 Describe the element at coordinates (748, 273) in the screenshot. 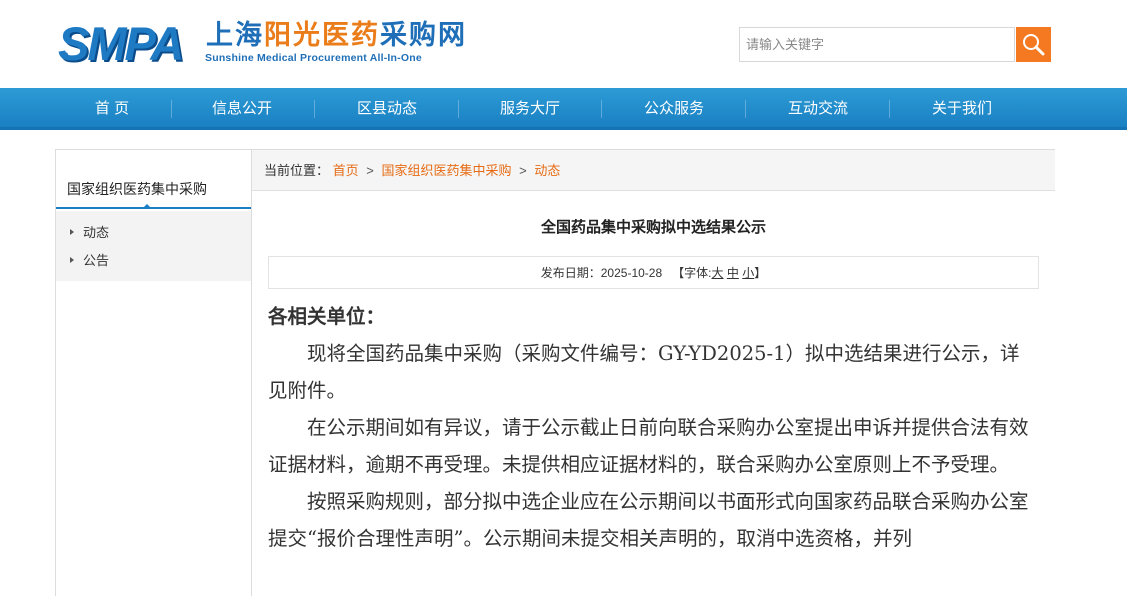

I see `font-size-small-link: 小` at that location.